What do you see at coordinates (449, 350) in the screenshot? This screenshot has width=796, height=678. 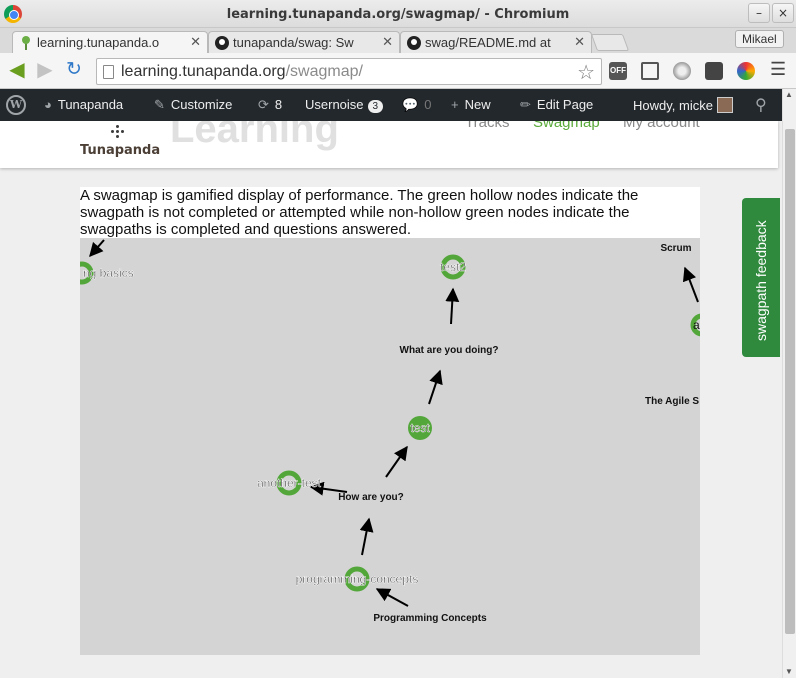 I see `edge-label-what: What are you doing?` at bounding box center [449, 350].